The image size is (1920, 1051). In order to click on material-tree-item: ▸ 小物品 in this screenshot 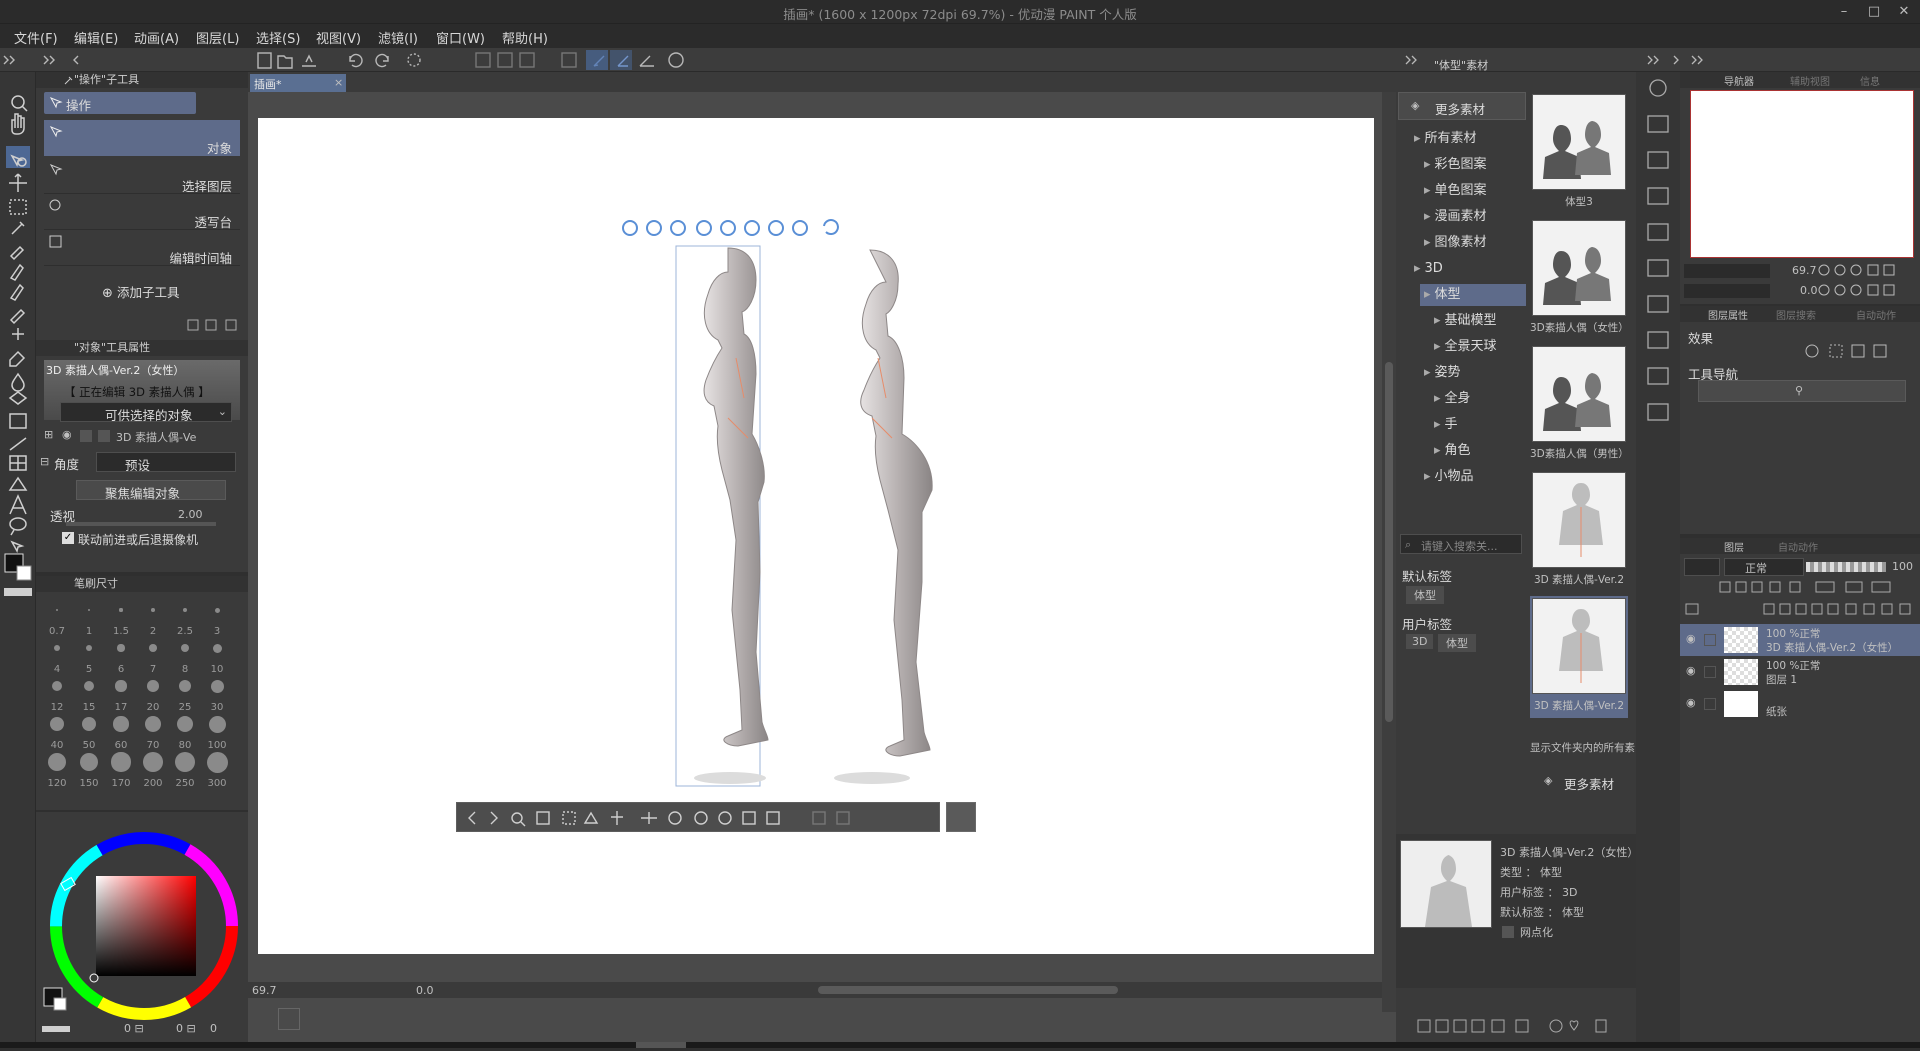, I will do `click(1473, 477)`.